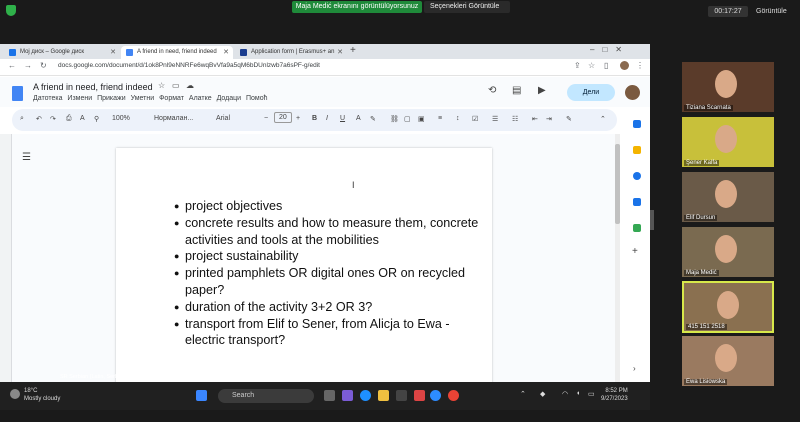 The image size is (800, 422). I want to click on teams-icon, so click(347, 395).